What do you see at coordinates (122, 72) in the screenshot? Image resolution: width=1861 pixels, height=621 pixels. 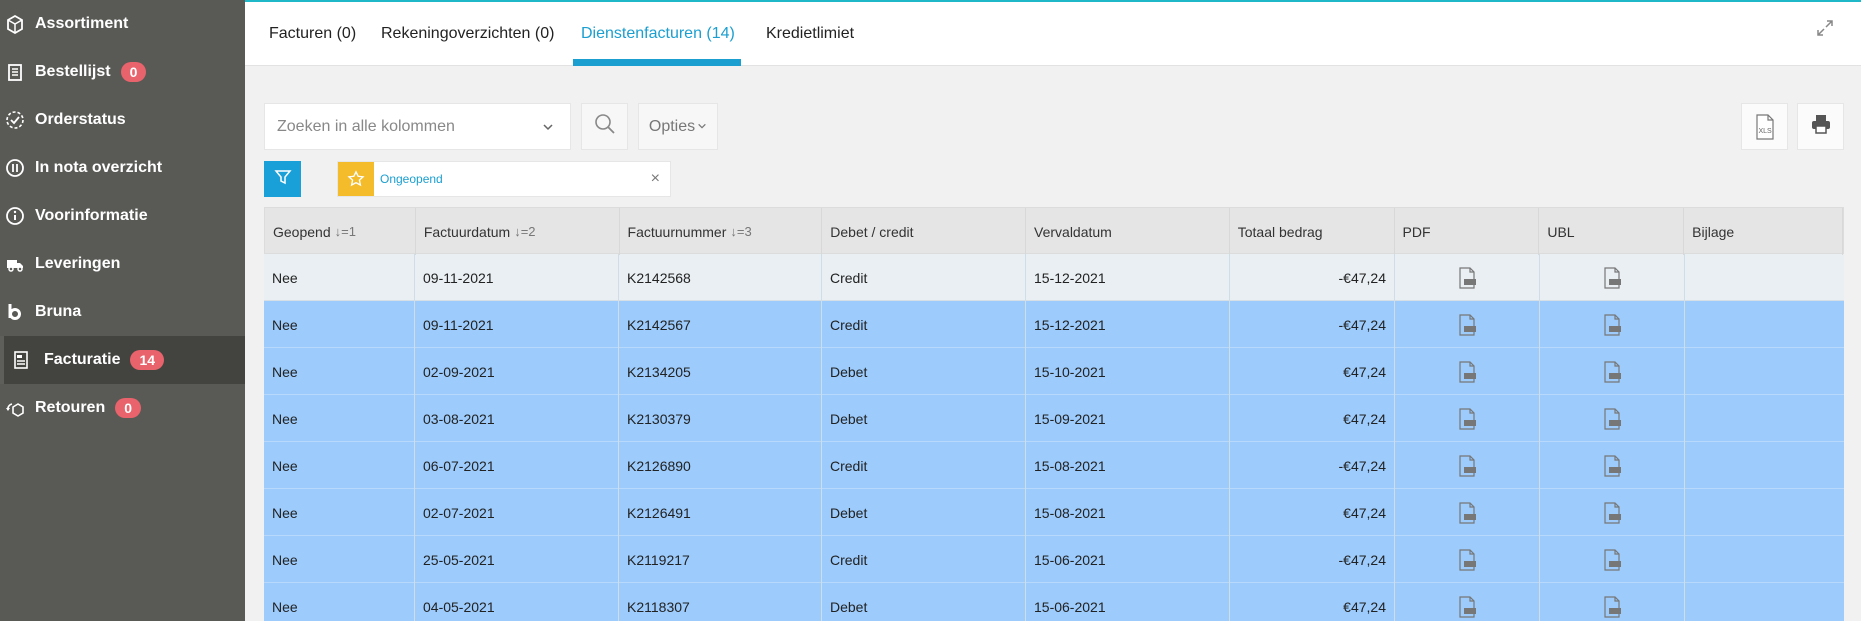 I see `sidebar-item-bestellijst: Bestellijst 0` at bounding box center [122, 72].